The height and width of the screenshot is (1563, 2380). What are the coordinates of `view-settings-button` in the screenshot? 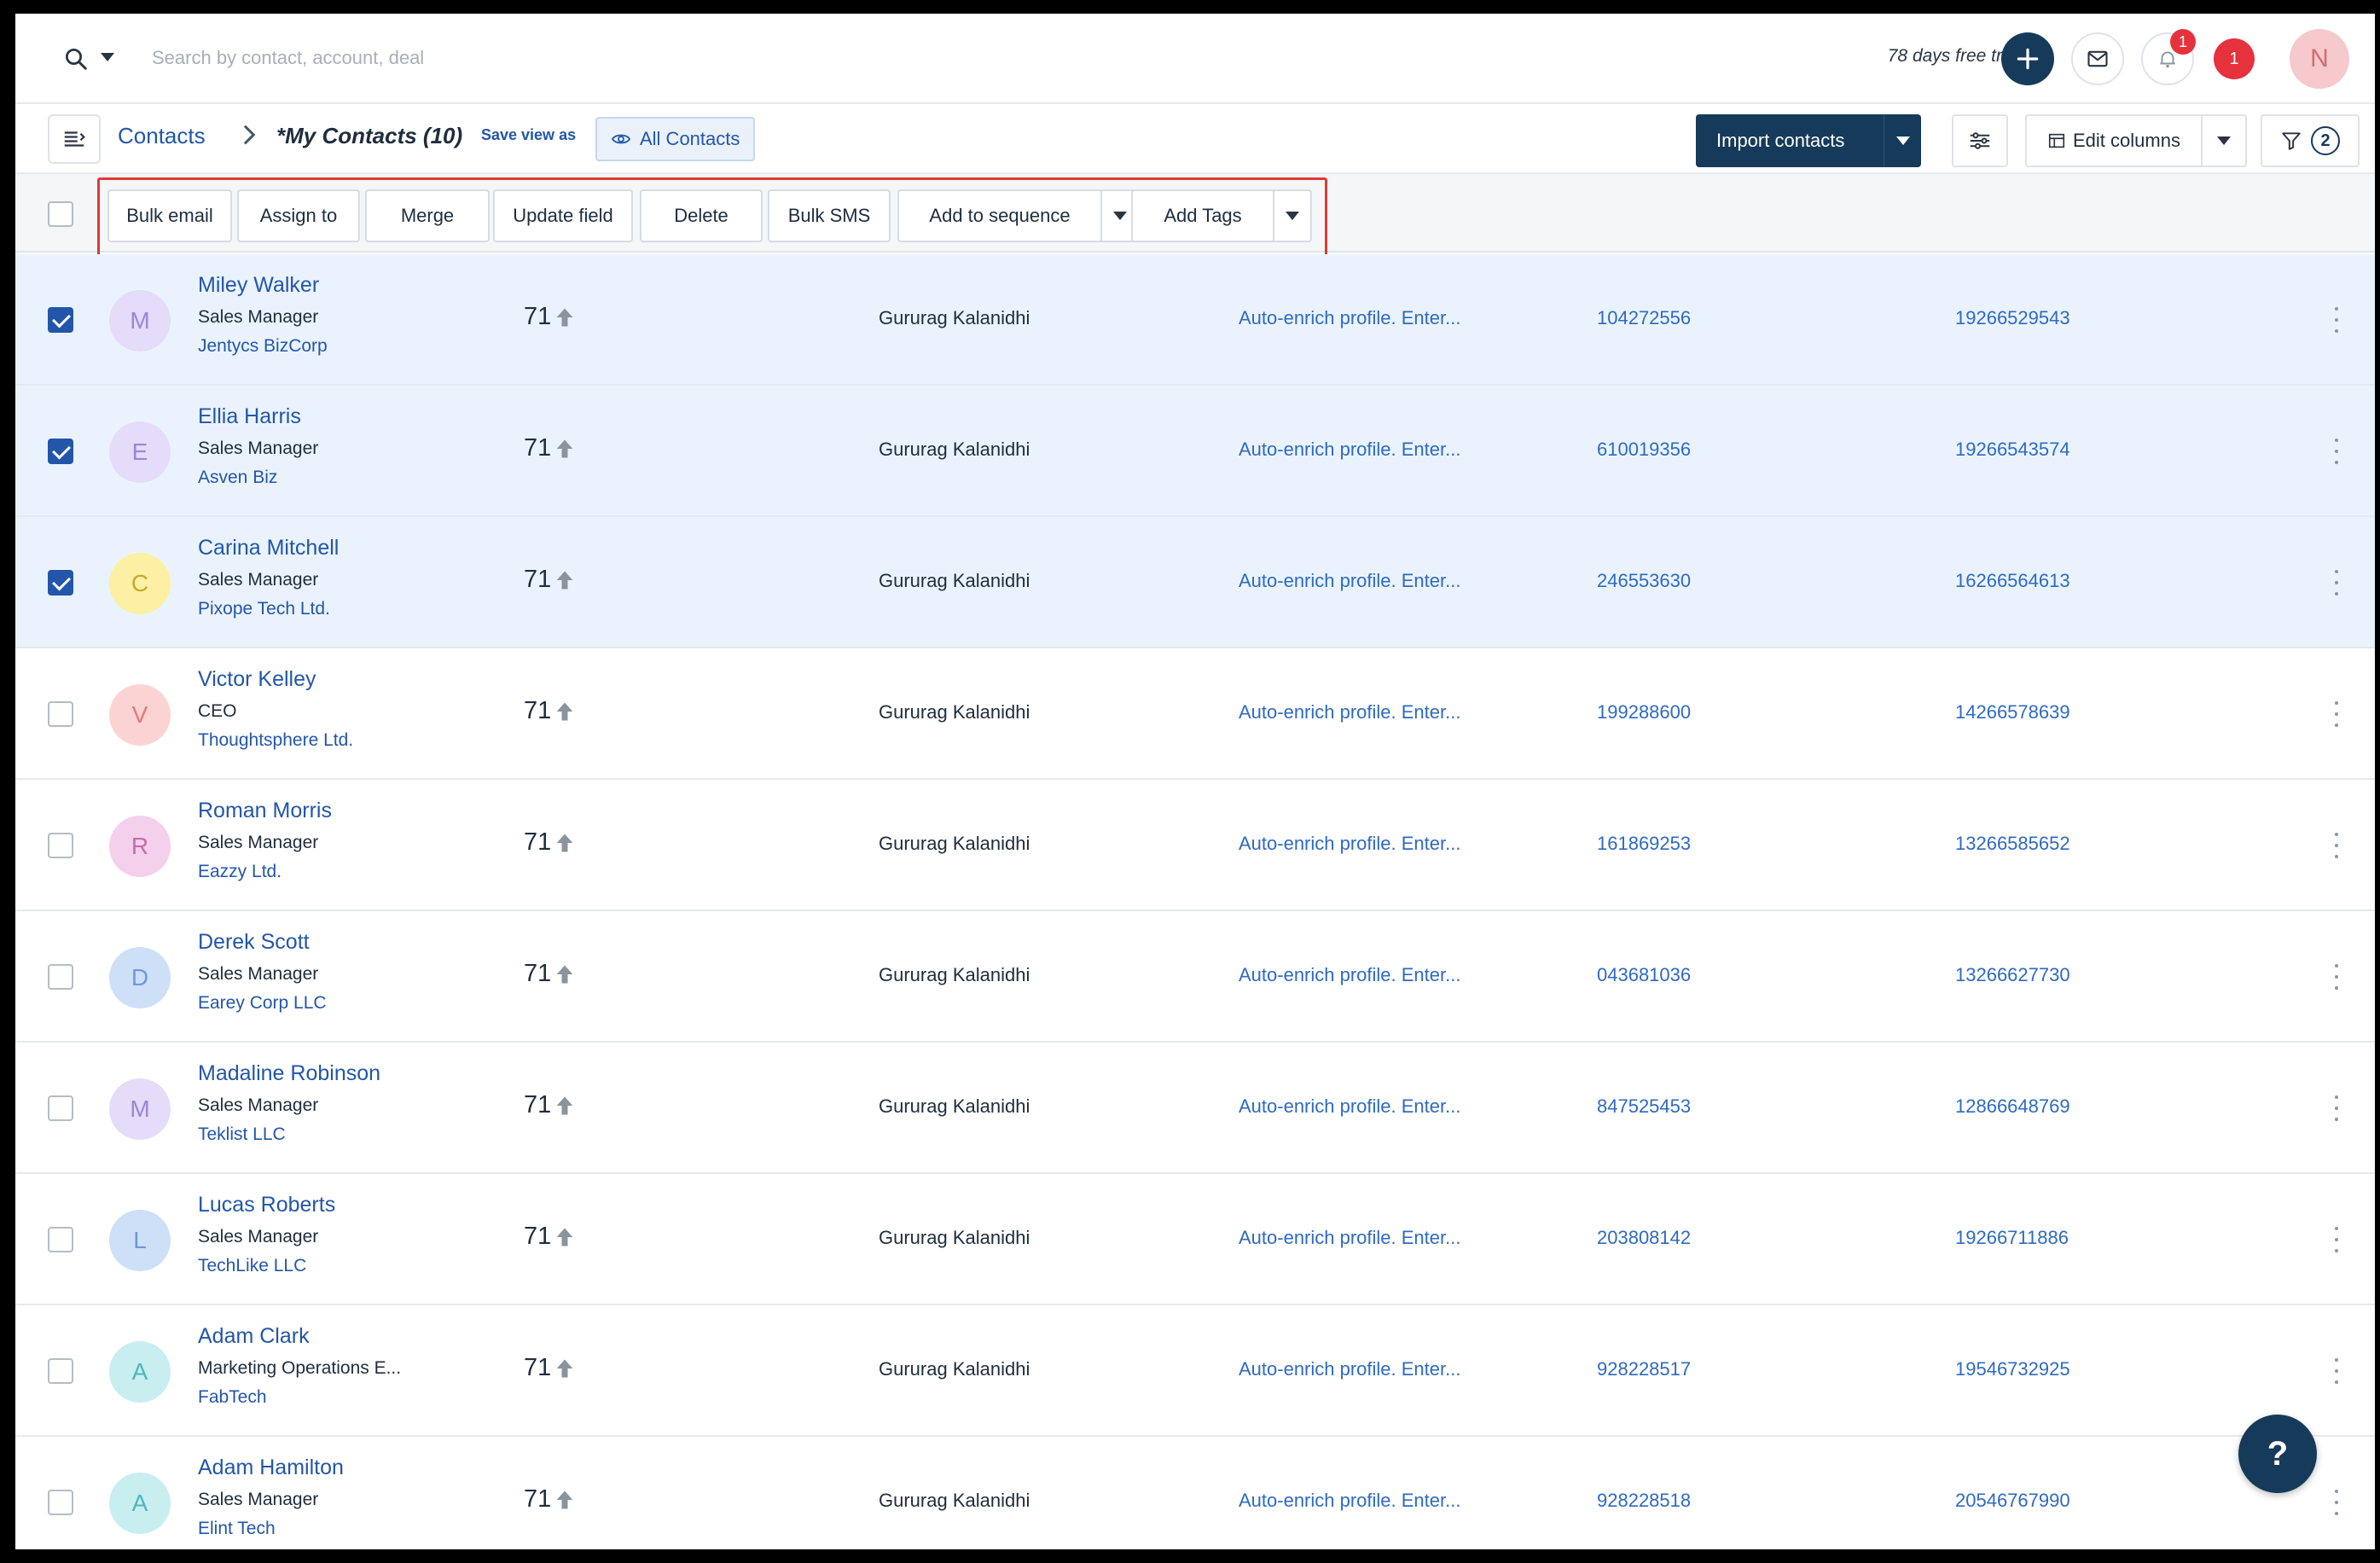 It's located at (1980, 140).